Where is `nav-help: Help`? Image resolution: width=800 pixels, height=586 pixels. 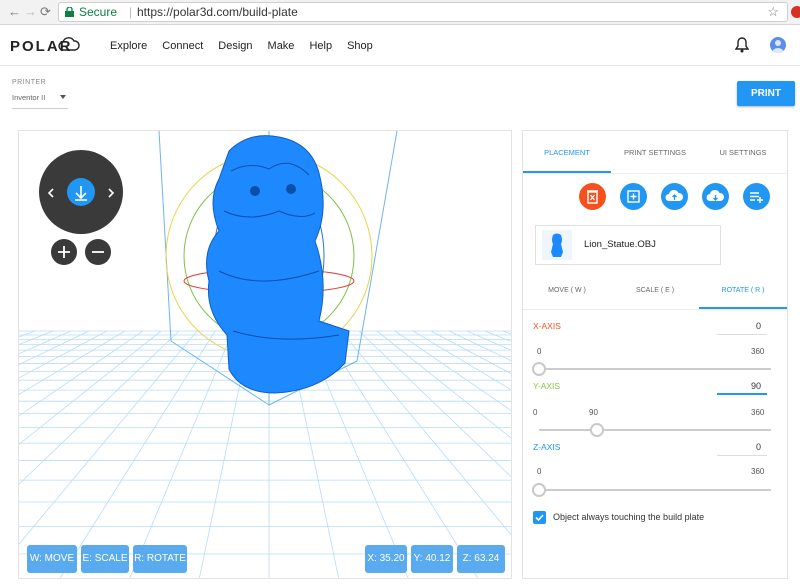 nav-help: Help is located at coordinates (320, 46).